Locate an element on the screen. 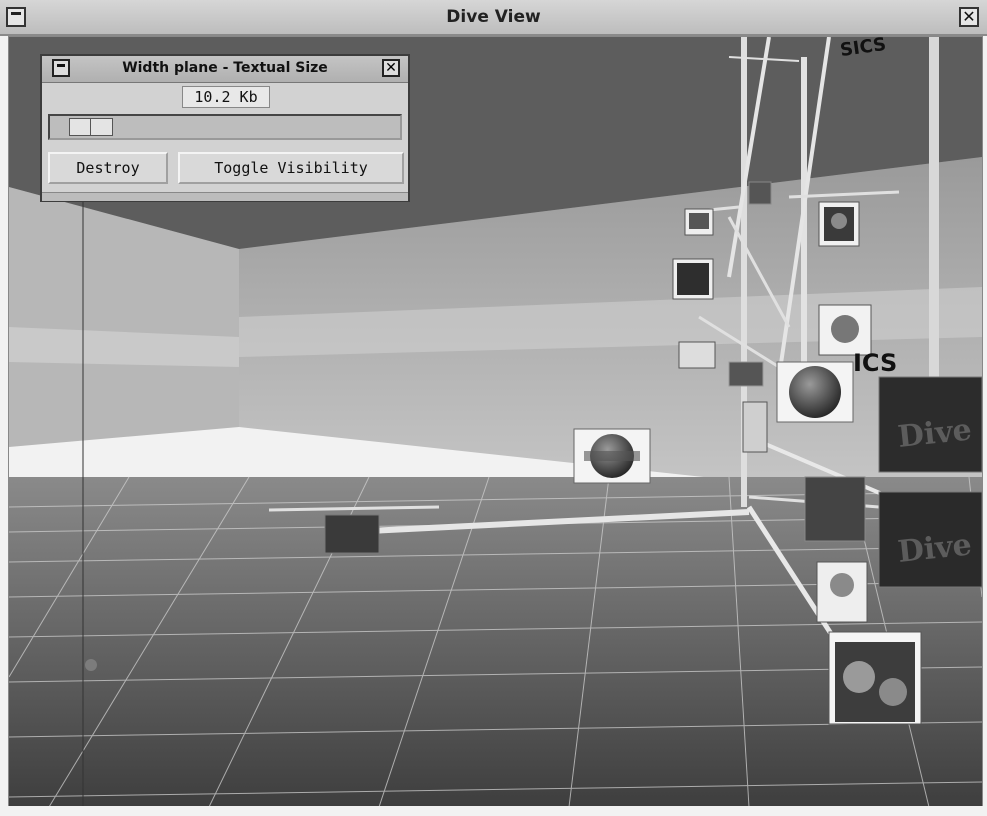  dialog-titlebar: Width plane - Textual Size ✕ is located at coordinates (225, 69).